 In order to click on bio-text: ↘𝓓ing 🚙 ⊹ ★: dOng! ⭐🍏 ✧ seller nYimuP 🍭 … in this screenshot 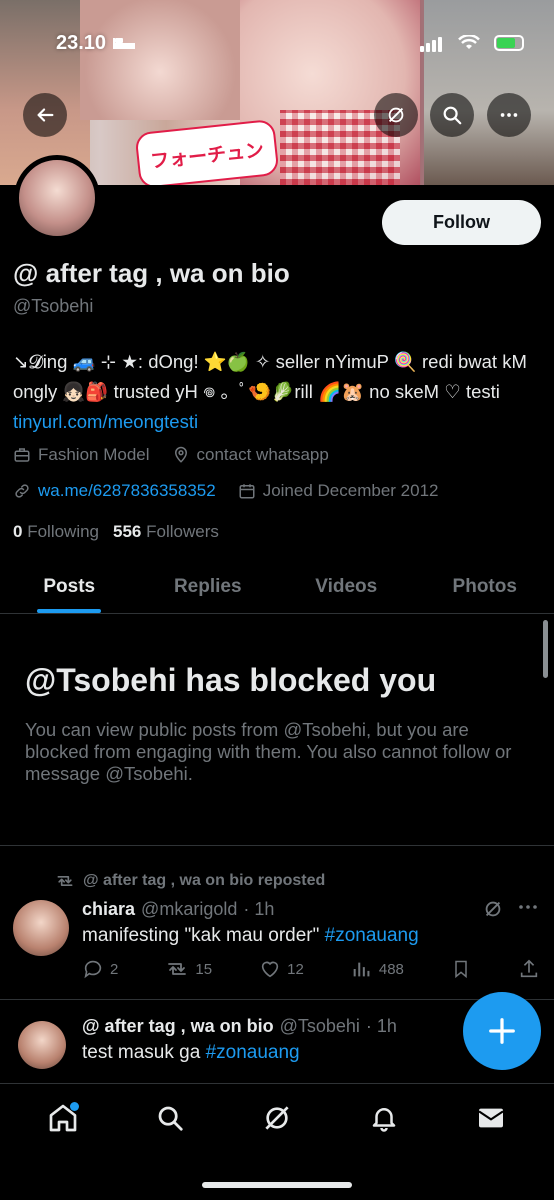, I will do `click(270, 376)`.